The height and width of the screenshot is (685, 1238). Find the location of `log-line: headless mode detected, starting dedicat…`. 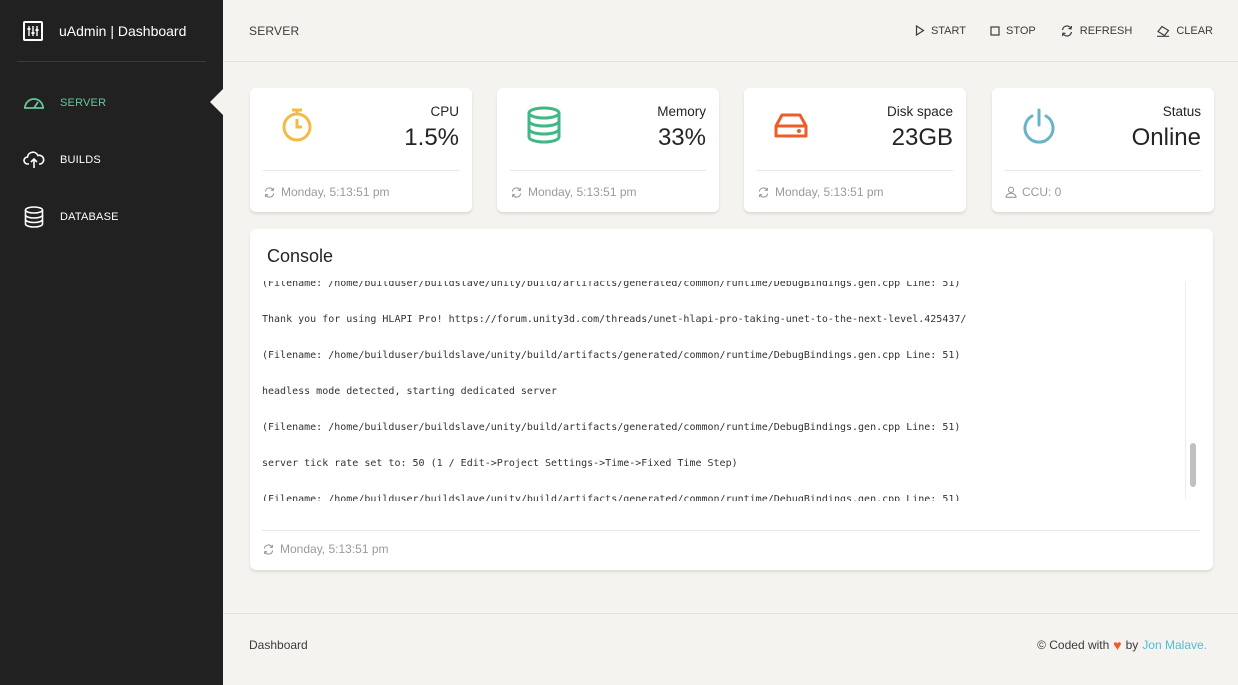

log-line: headless mode detected, starting dedicat… is located at coordinates (410, 391).